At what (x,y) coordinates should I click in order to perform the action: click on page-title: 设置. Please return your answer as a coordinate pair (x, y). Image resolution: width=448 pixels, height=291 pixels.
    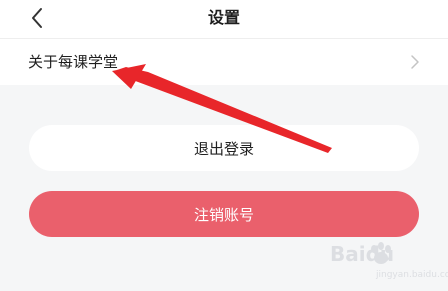
    Looking at the image, I should click on (223, 17).